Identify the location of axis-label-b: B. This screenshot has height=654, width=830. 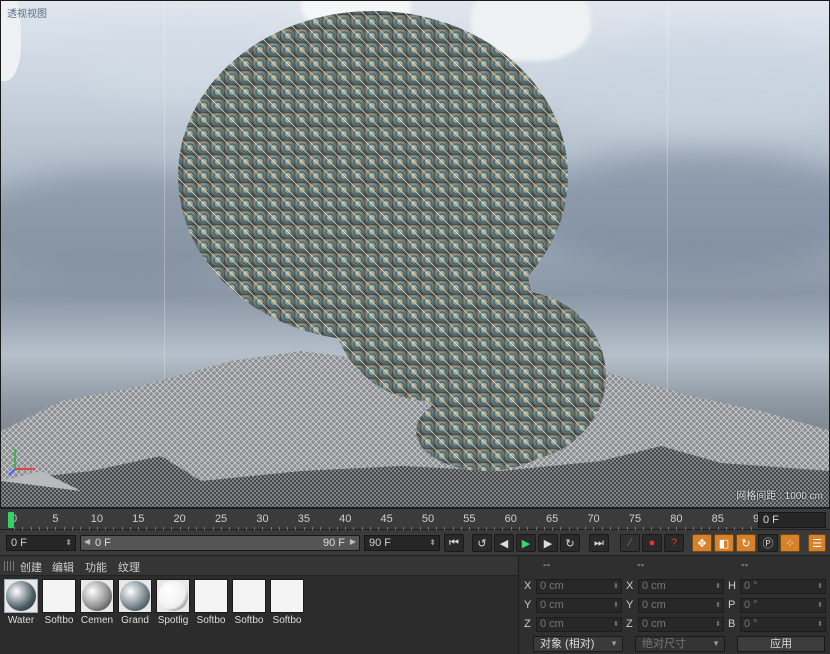
(732, 624).